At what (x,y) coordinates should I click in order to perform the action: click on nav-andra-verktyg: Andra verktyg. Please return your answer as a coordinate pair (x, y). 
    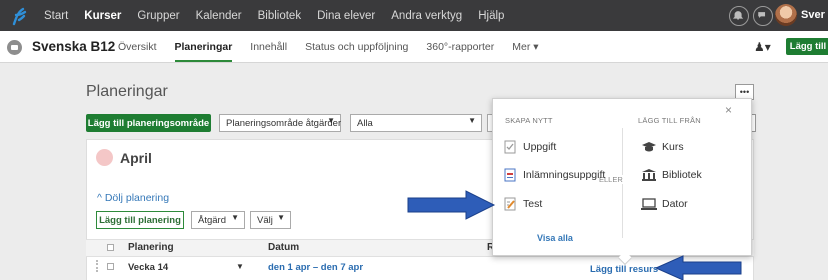
    Looking at the image, I should click on (426, 16).